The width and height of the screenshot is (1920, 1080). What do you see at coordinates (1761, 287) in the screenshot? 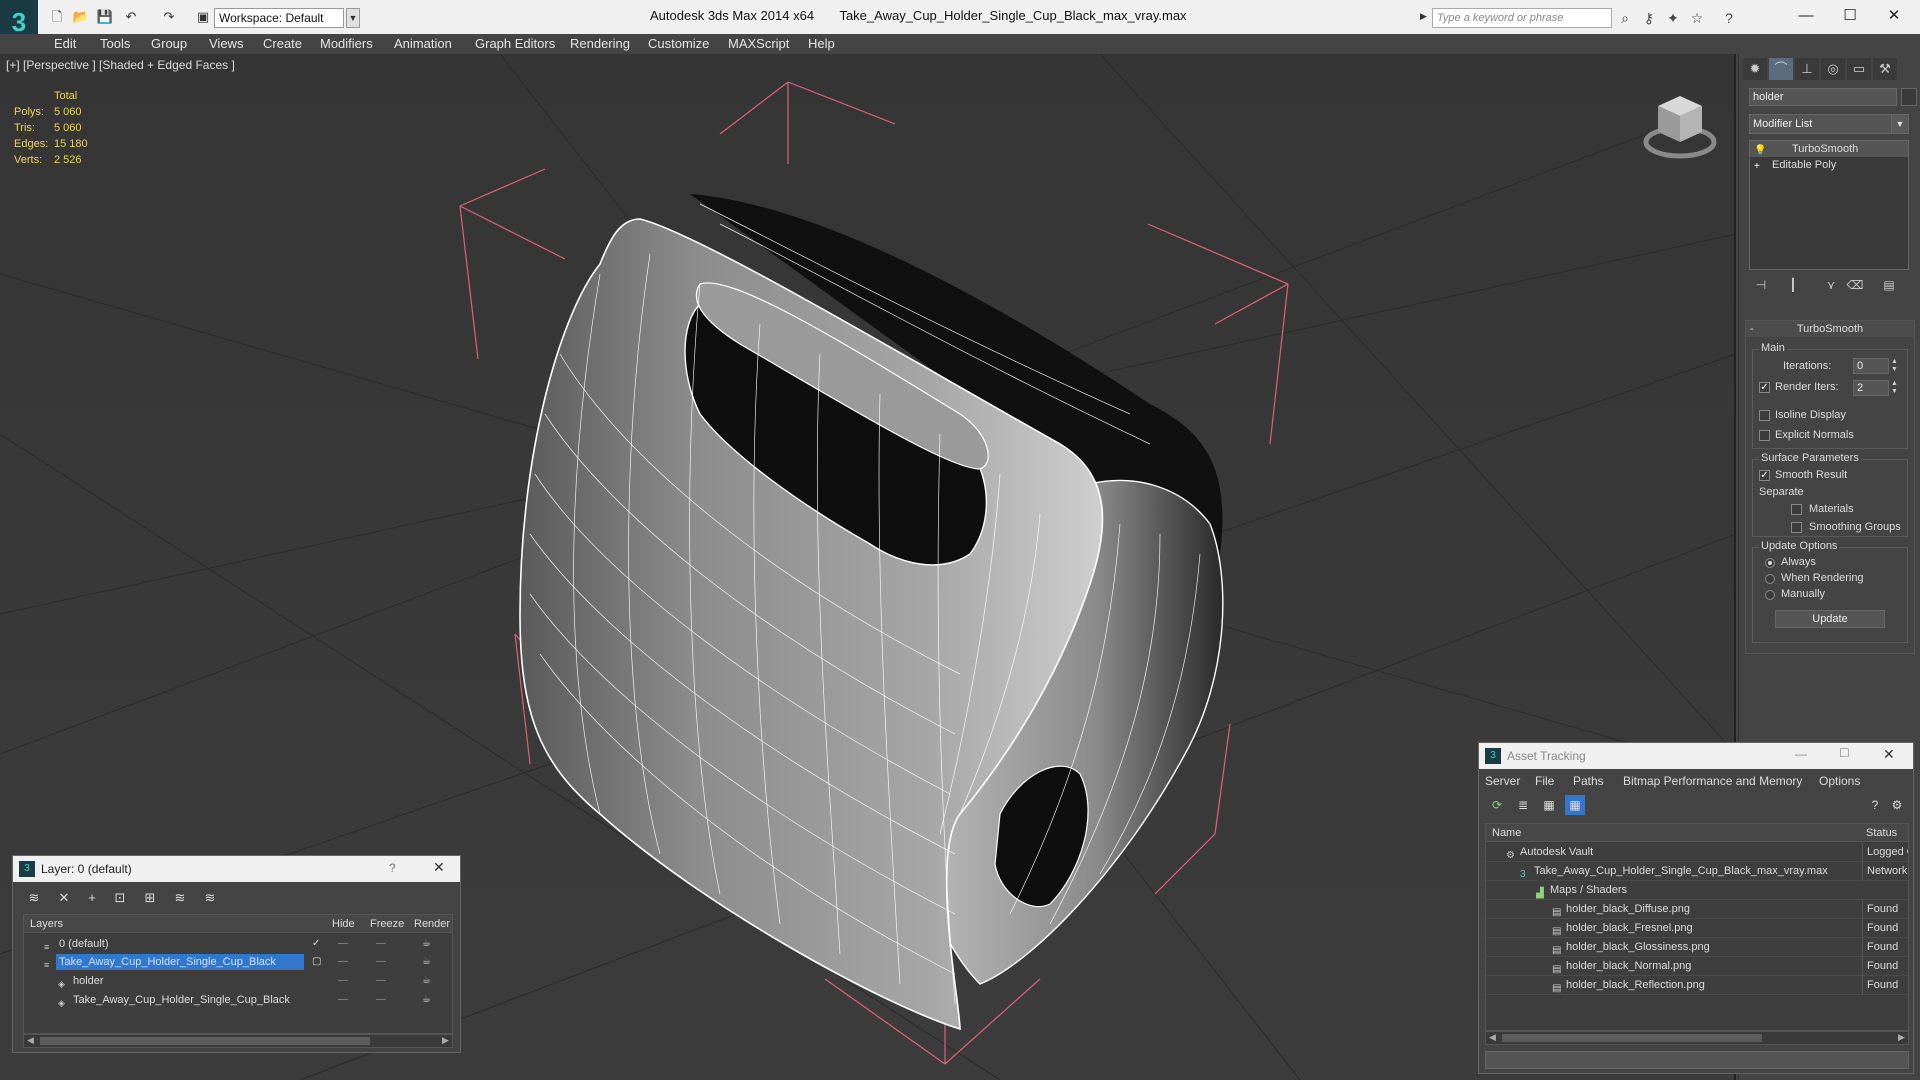
I see `pin-stack-icon: ⊣` at bounding box center [1761, 287].